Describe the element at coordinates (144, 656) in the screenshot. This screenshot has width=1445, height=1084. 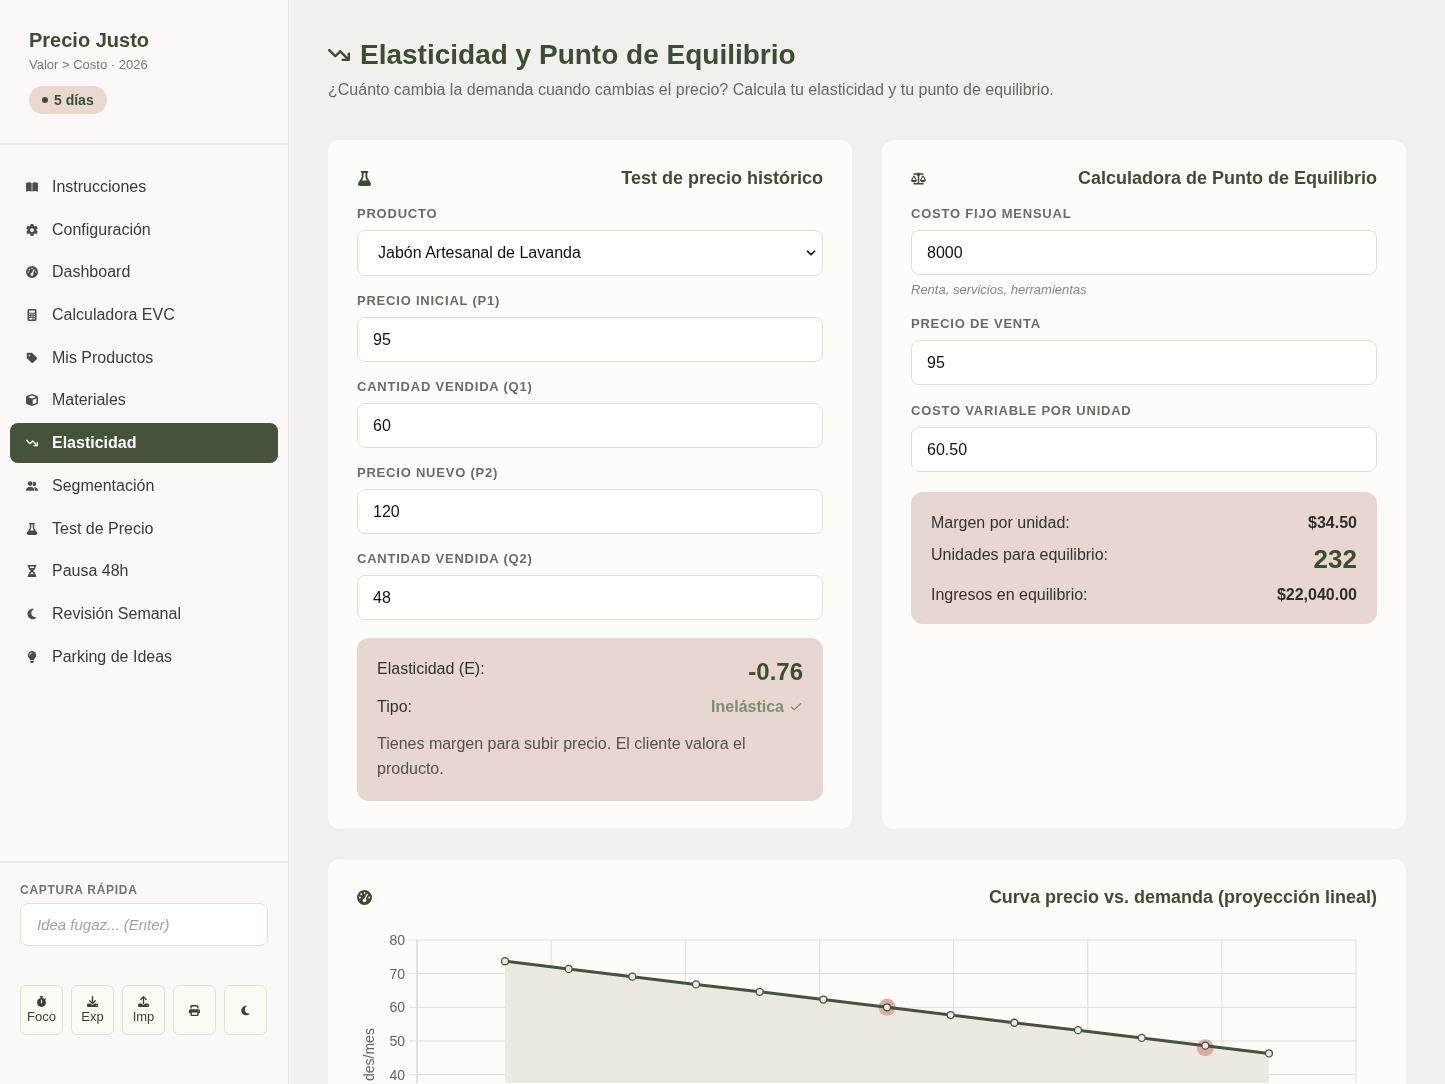
I see `nav-item: Parking de Ideas` at that location.